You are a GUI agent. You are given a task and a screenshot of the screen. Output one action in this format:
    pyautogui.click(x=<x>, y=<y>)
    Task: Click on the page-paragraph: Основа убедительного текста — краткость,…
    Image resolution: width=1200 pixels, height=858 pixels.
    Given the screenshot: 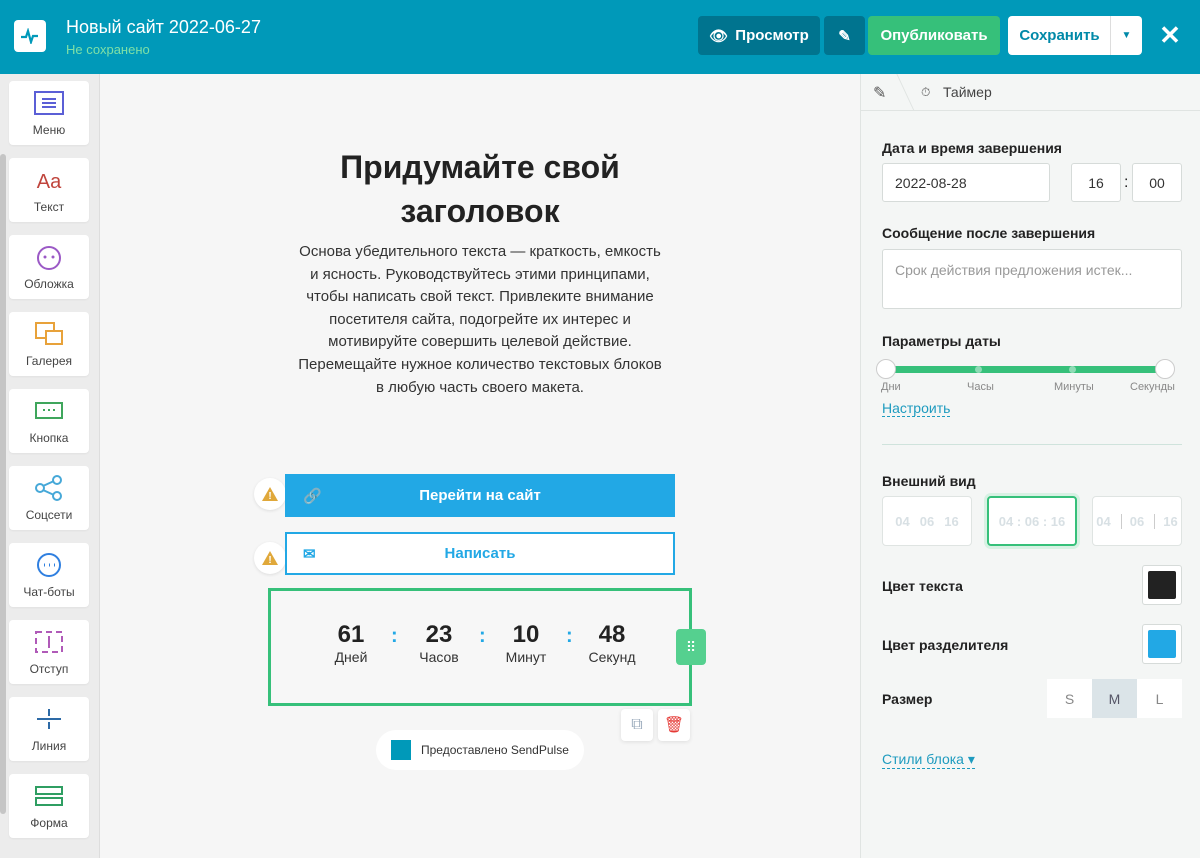 What is the action you would take?
    pyautogui.click(x=480, y=320)
    